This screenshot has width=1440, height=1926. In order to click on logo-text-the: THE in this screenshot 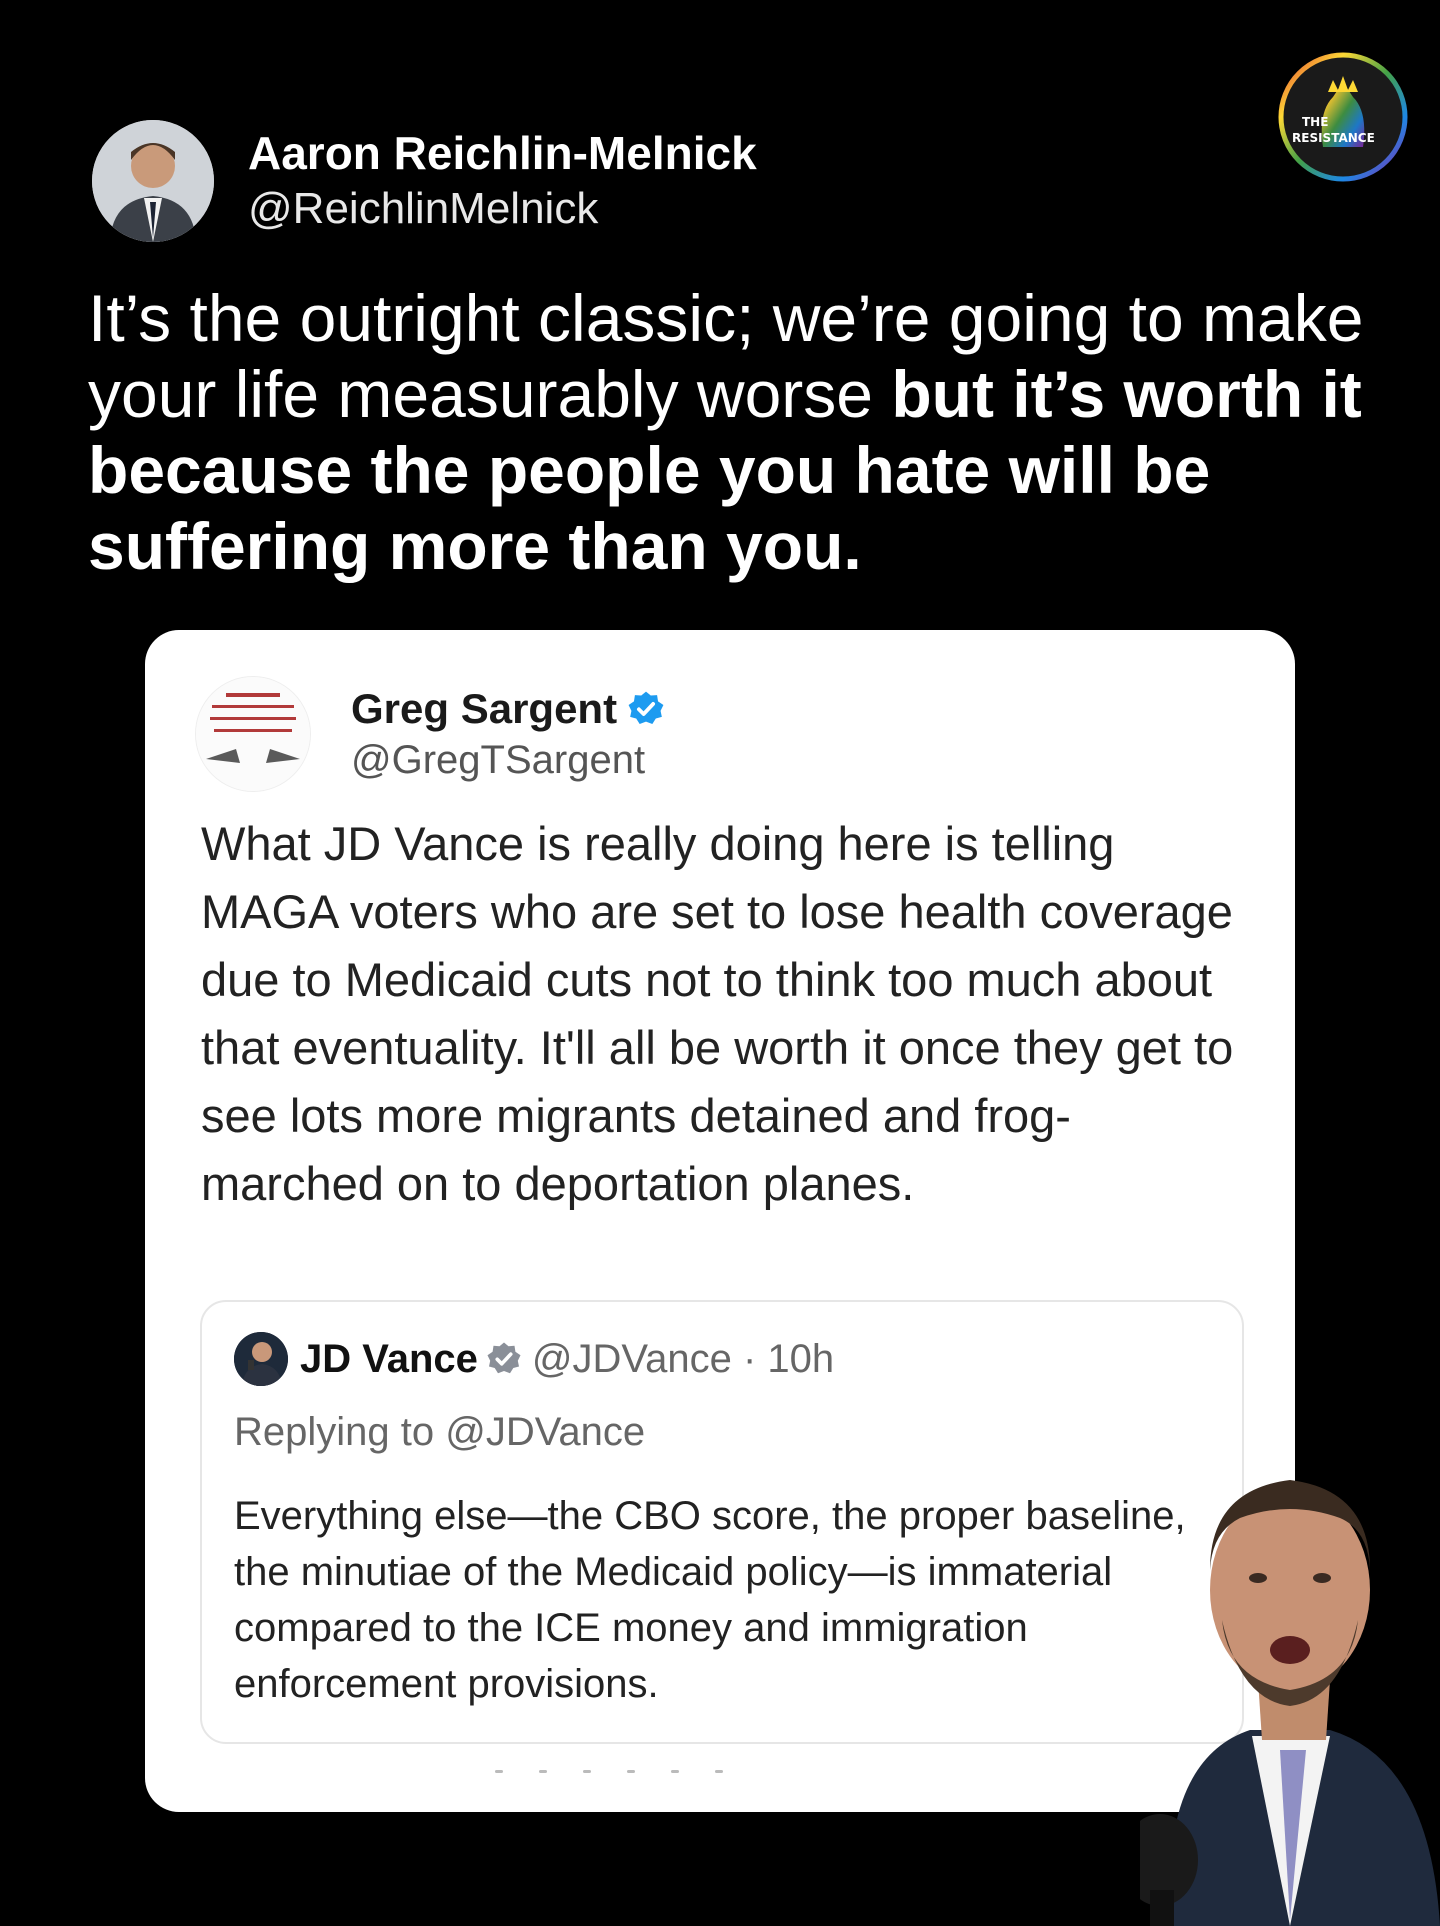, I will do `click(1315, 122)`.